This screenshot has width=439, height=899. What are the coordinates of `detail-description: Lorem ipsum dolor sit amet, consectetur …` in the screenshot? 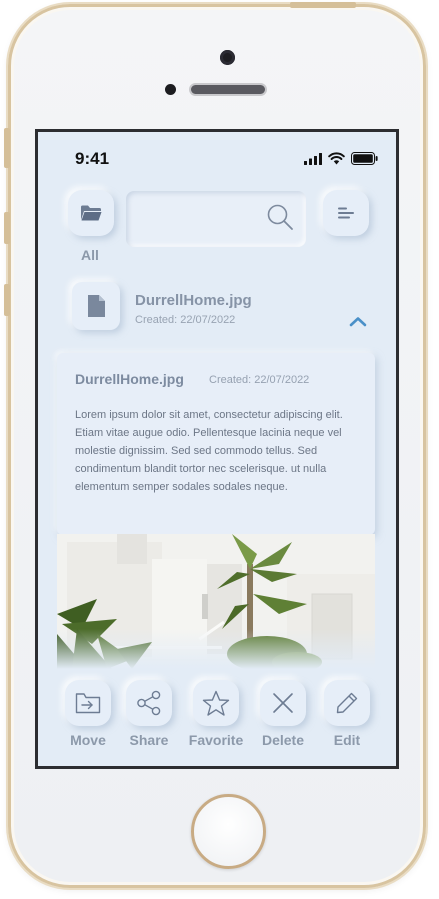 It's located at (209, 451).